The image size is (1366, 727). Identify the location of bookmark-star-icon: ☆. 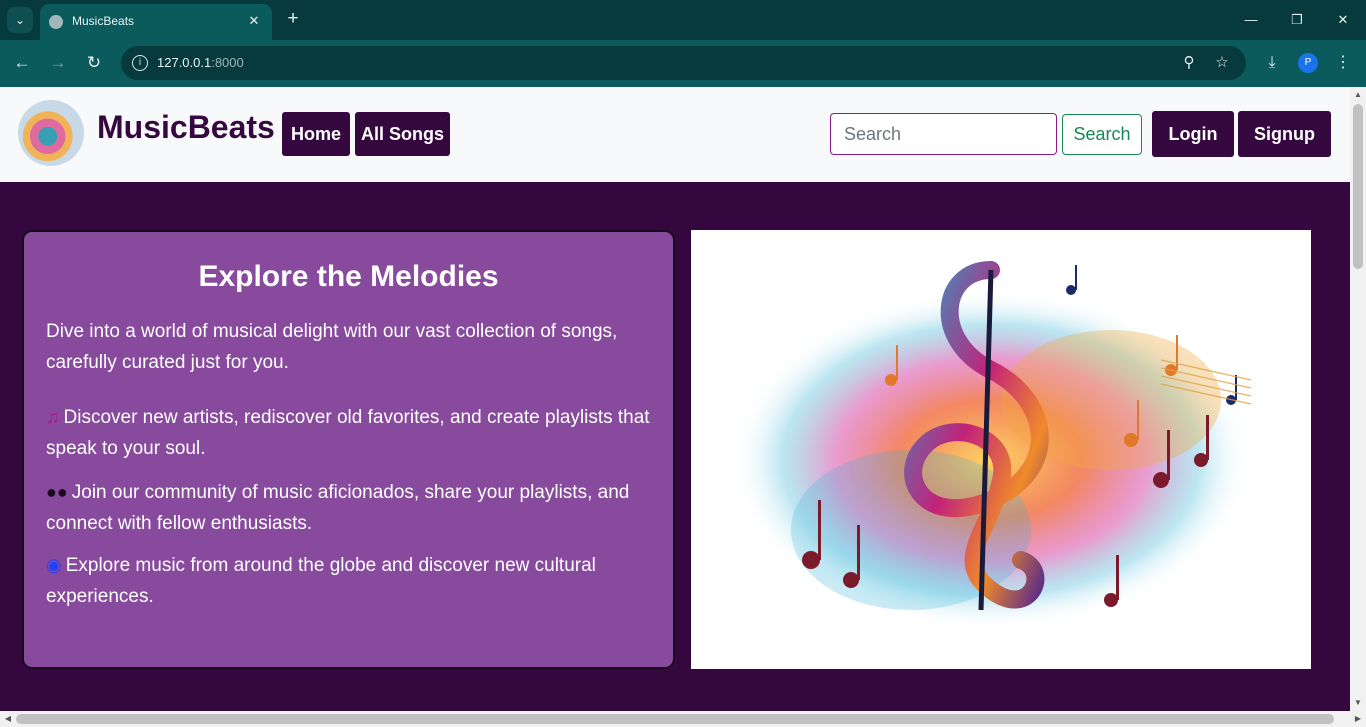
(1222, 63).